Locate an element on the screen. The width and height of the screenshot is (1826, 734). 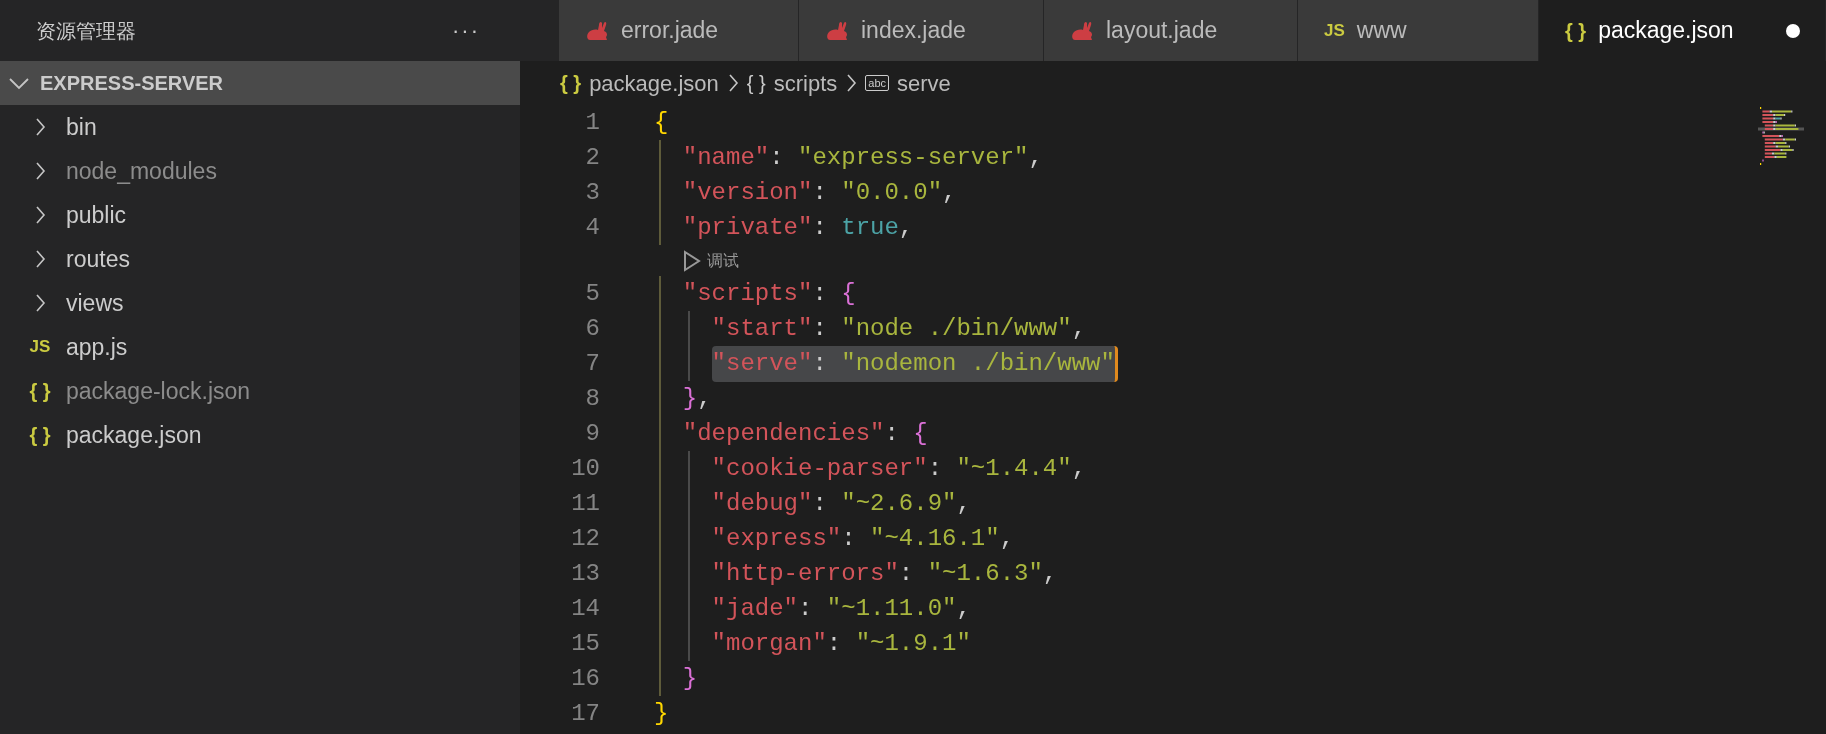
editor-tab: { } package.json is located at coordinates (1682, 30).